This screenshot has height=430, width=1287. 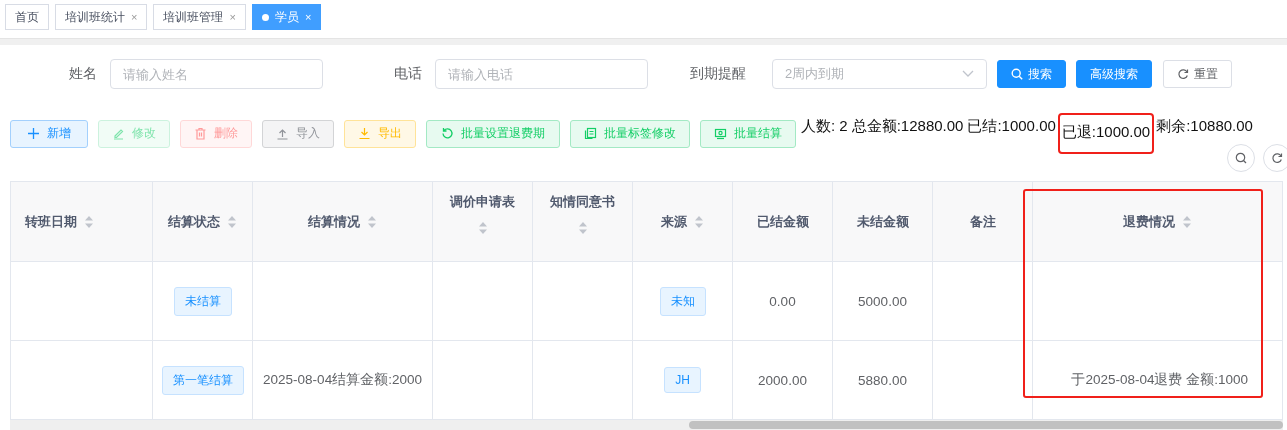 I want to click on toolbar-button: 批量标签修改, so click(x=630, y=133).